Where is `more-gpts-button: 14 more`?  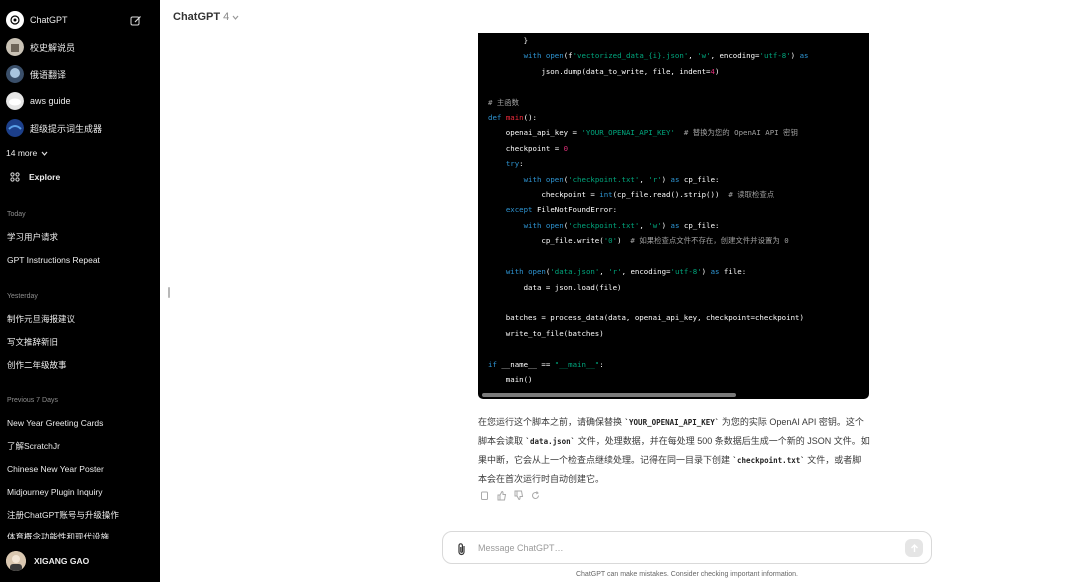 more-gpts-button: 14 more is located at coordinates (80, 153).